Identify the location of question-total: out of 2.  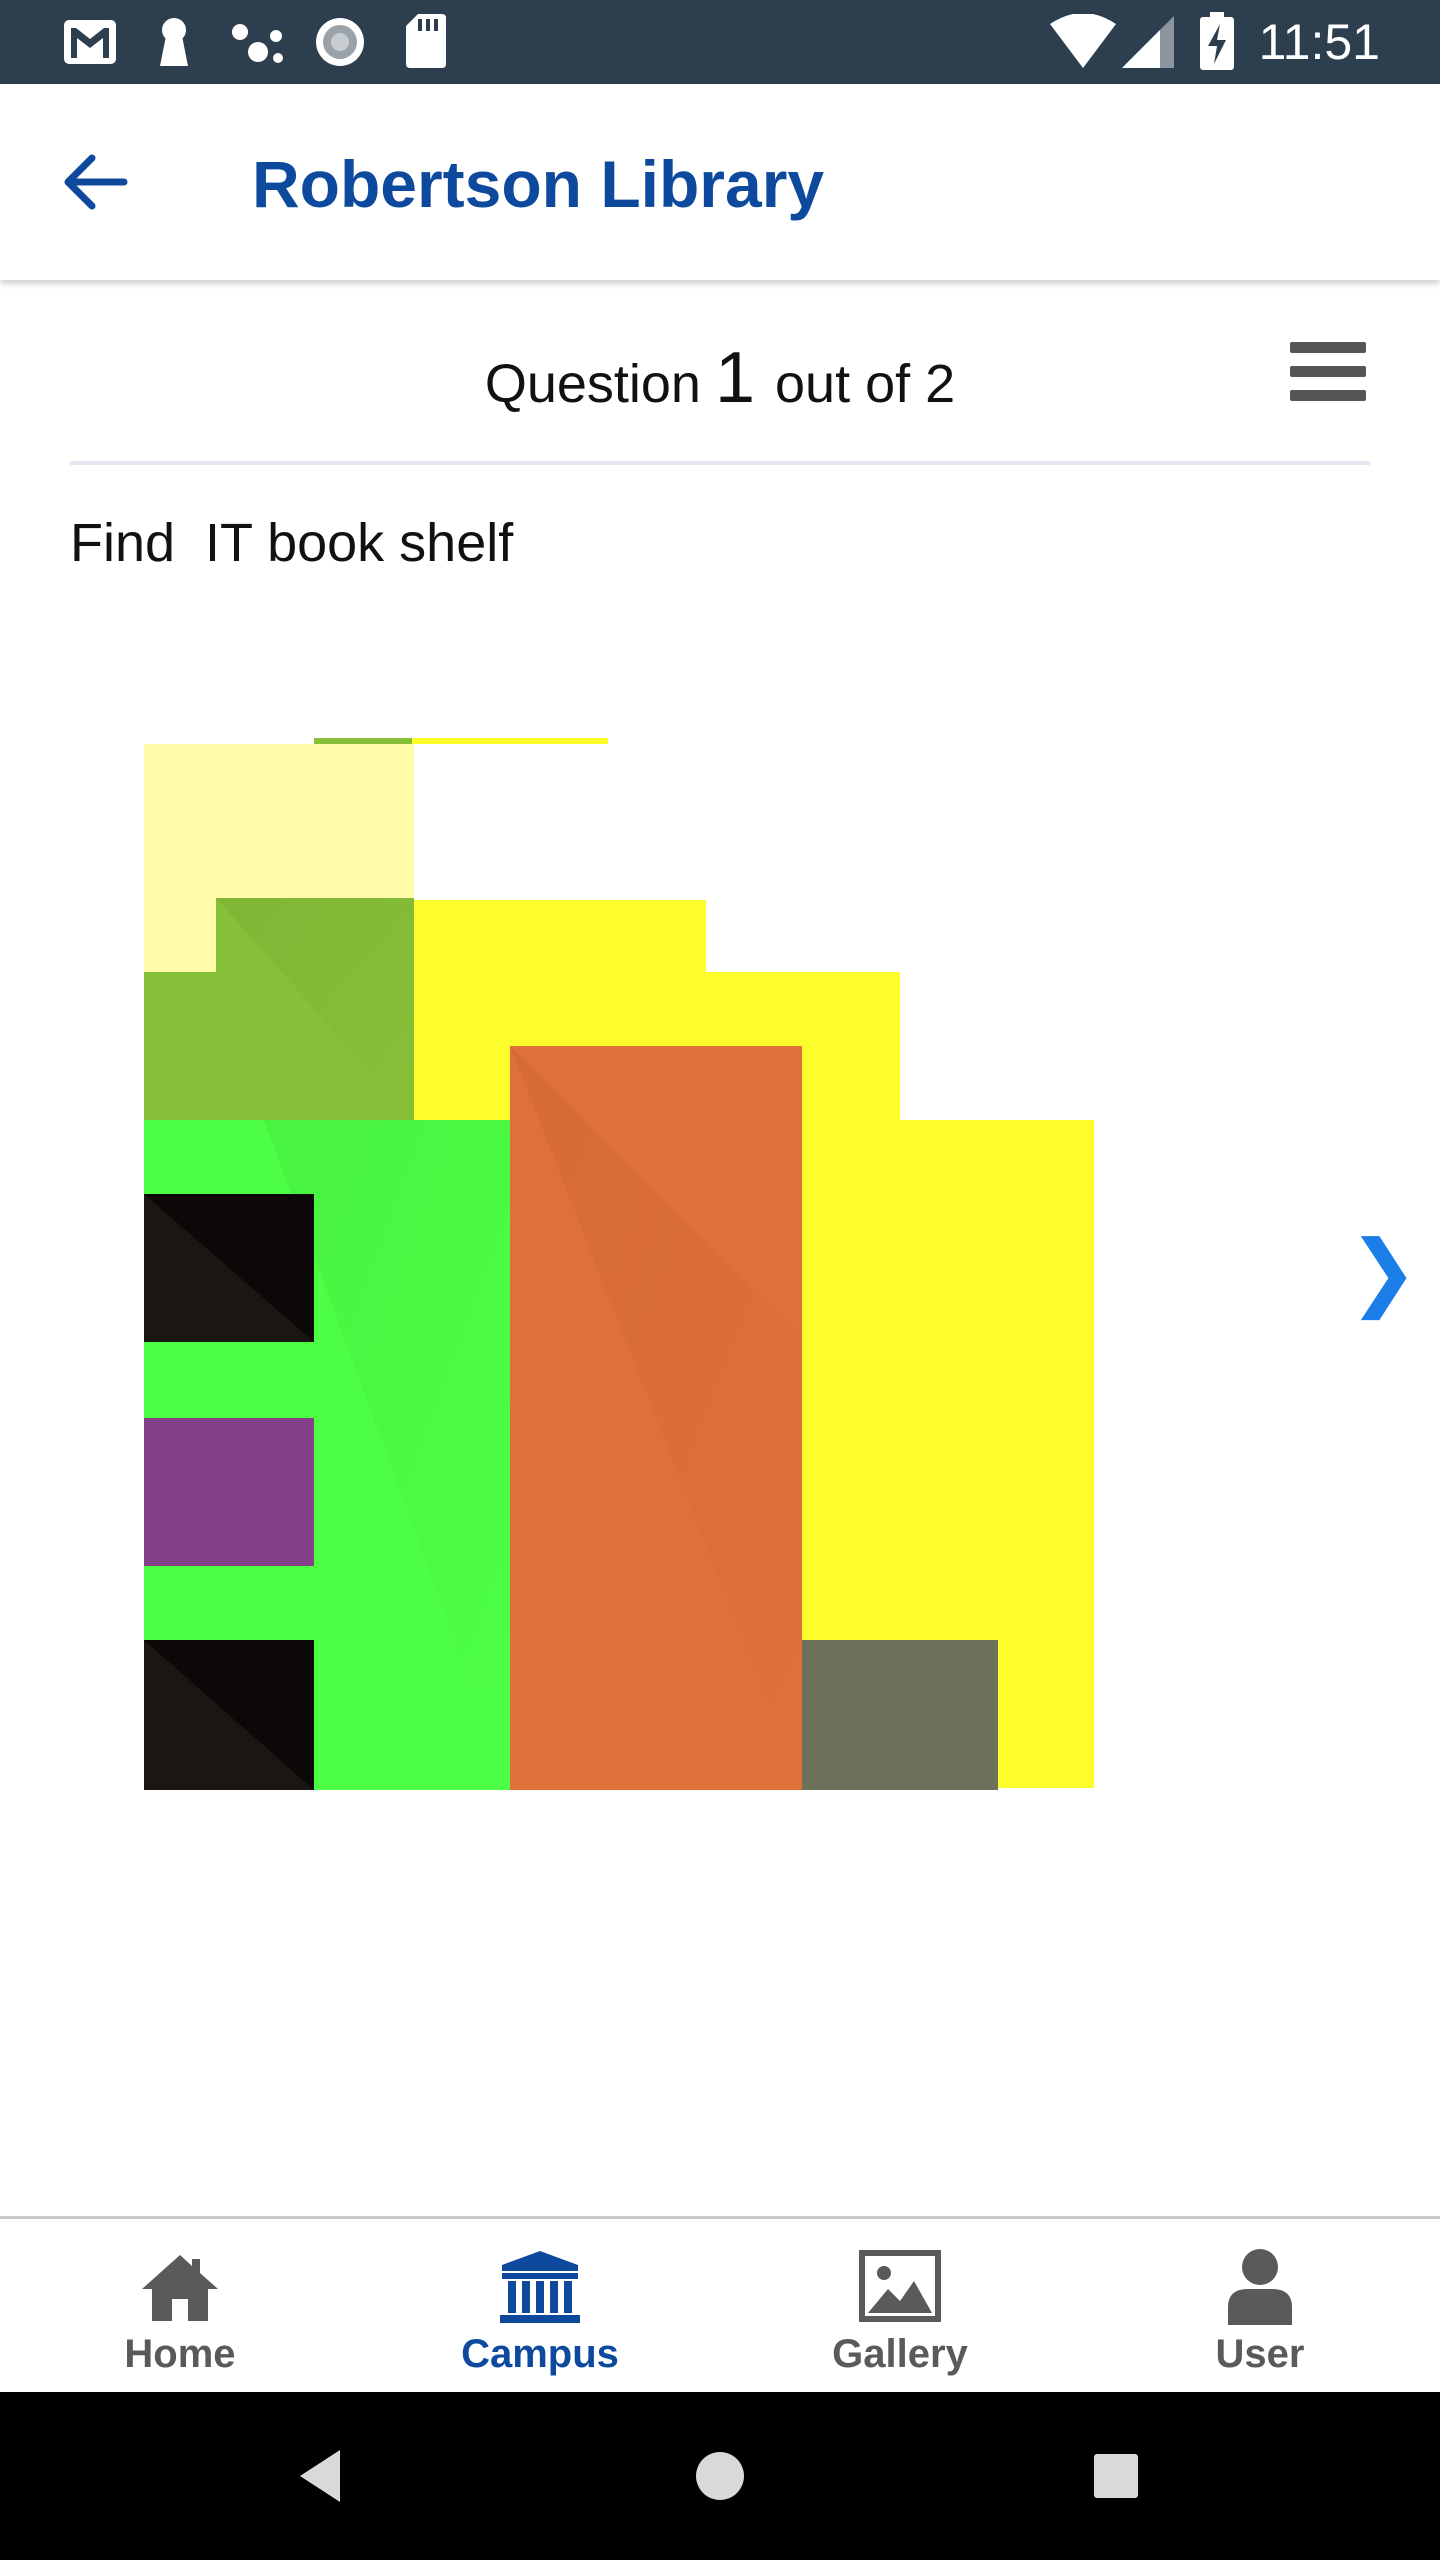
(865, 384).